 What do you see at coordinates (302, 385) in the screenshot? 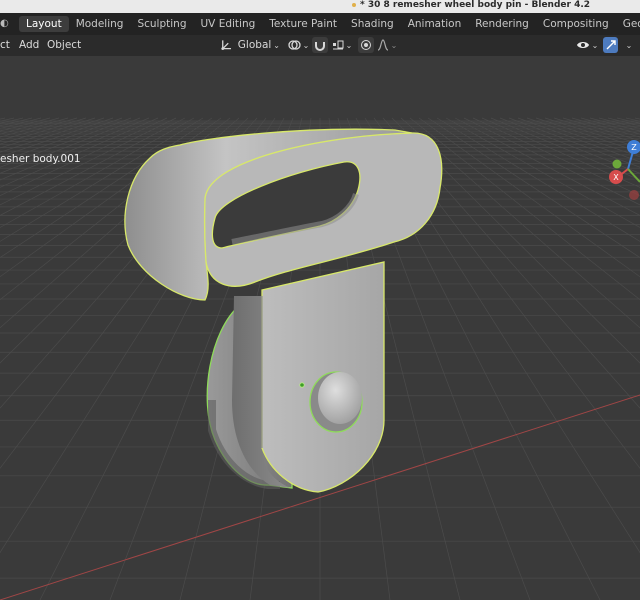
I see `object-origin-point` at bounding box center [302, 385].